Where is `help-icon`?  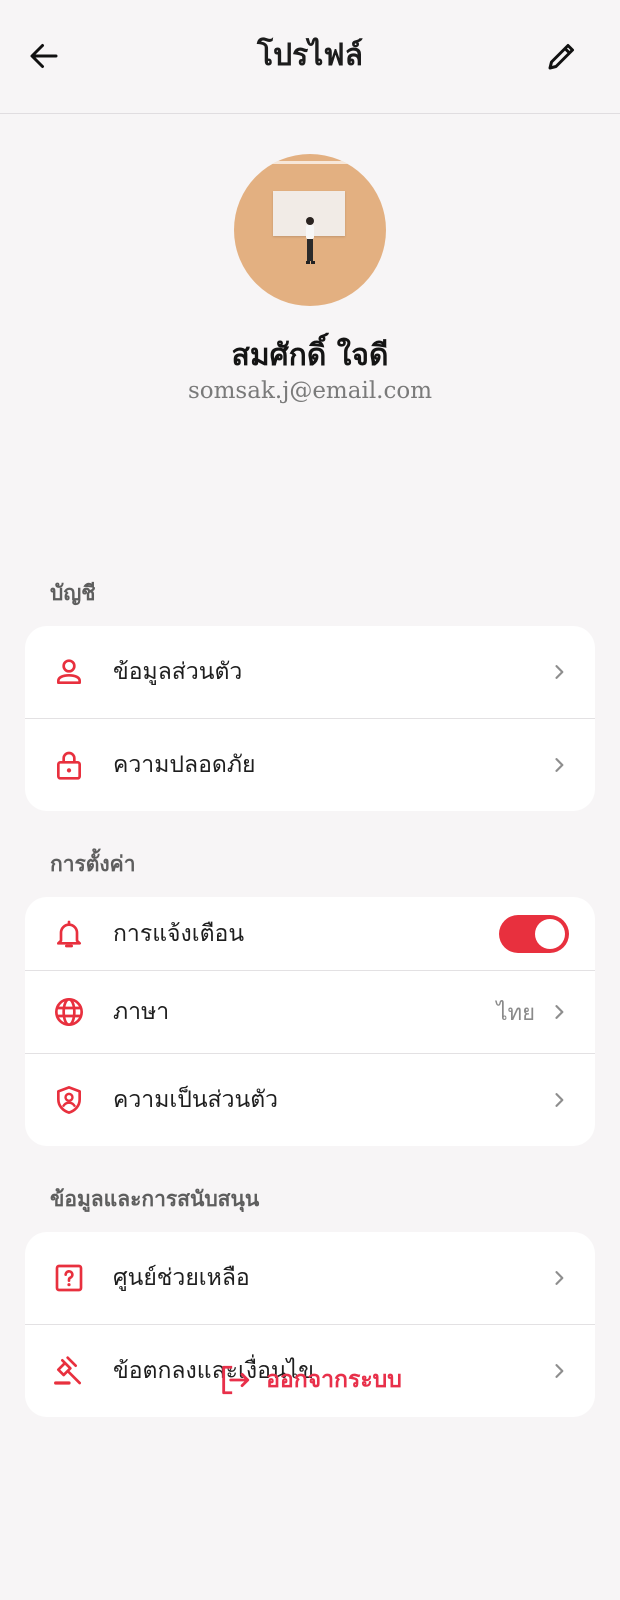 help-icon is located at coordinates (69, 1278).